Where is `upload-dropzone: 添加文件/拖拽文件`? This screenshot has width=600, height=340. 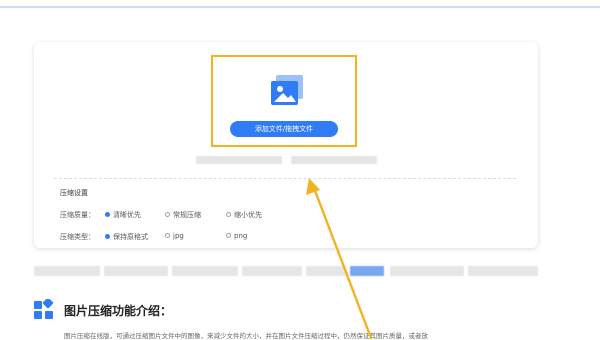
upload-dropzone: 添加文件/拖拽文件 is located at coordinates (284, 101).